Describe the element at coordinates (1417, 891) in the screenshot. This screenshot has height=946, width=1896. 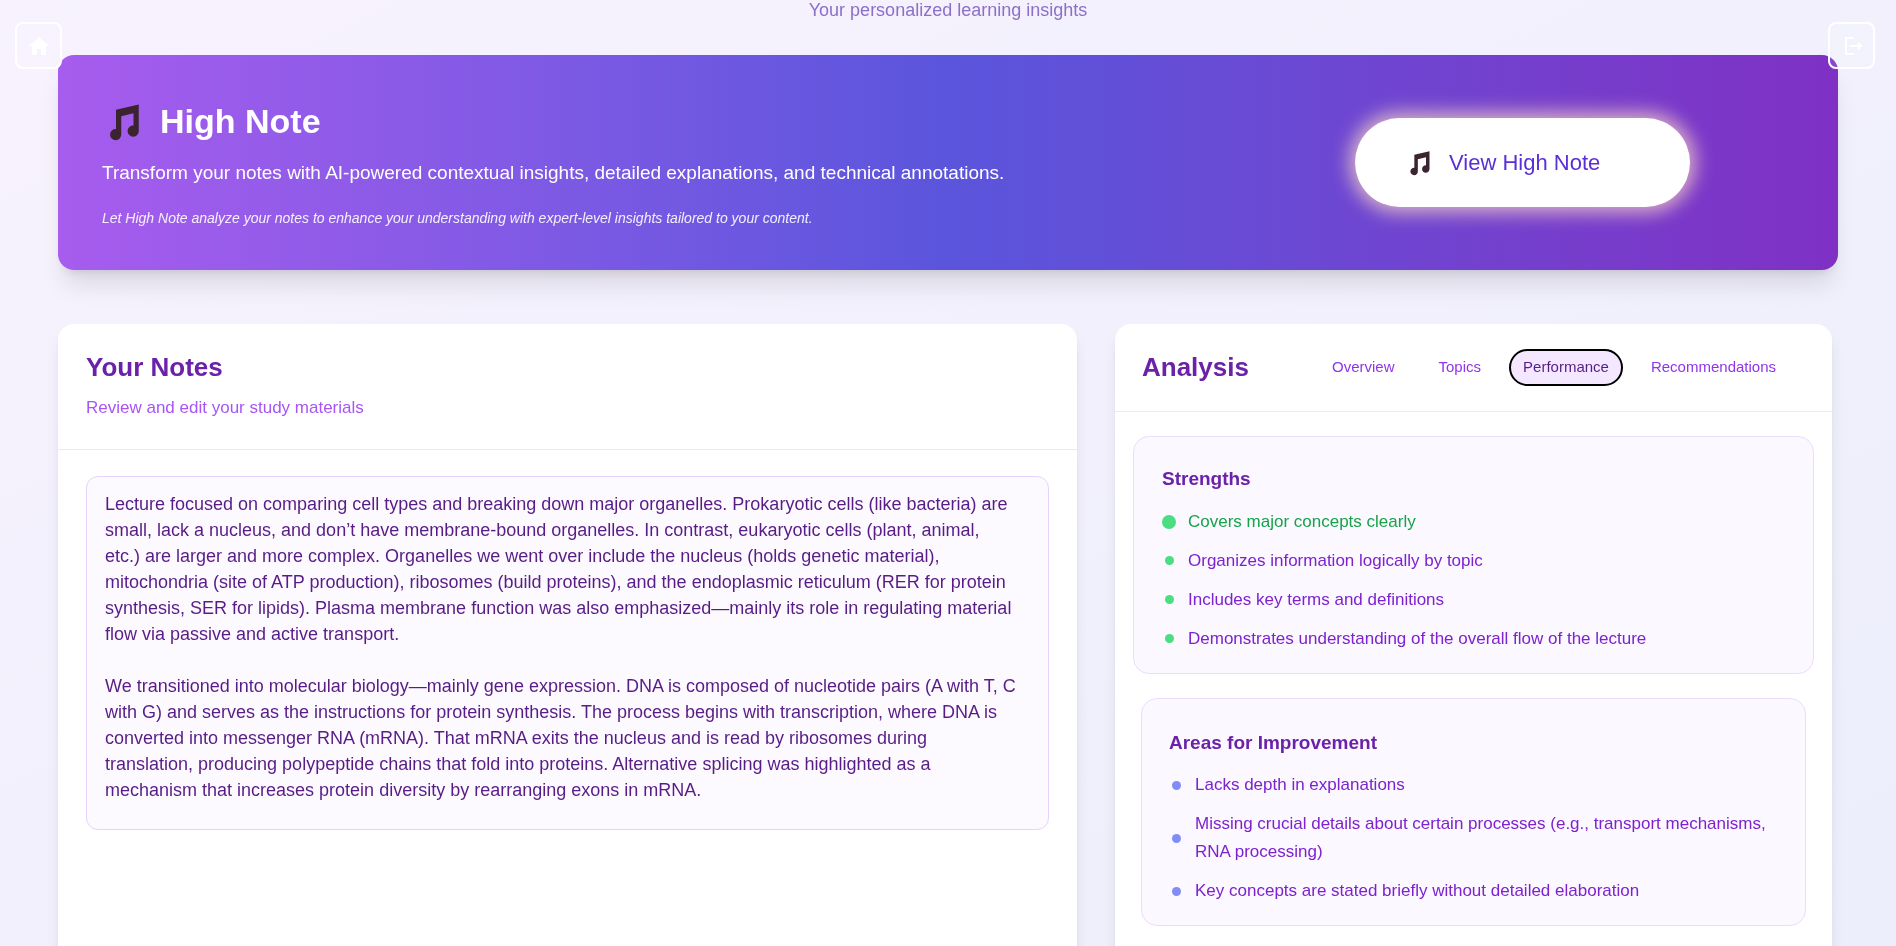
I see `list-item-text: Key concepts are stated briefly without detailed elaboration` at that location.